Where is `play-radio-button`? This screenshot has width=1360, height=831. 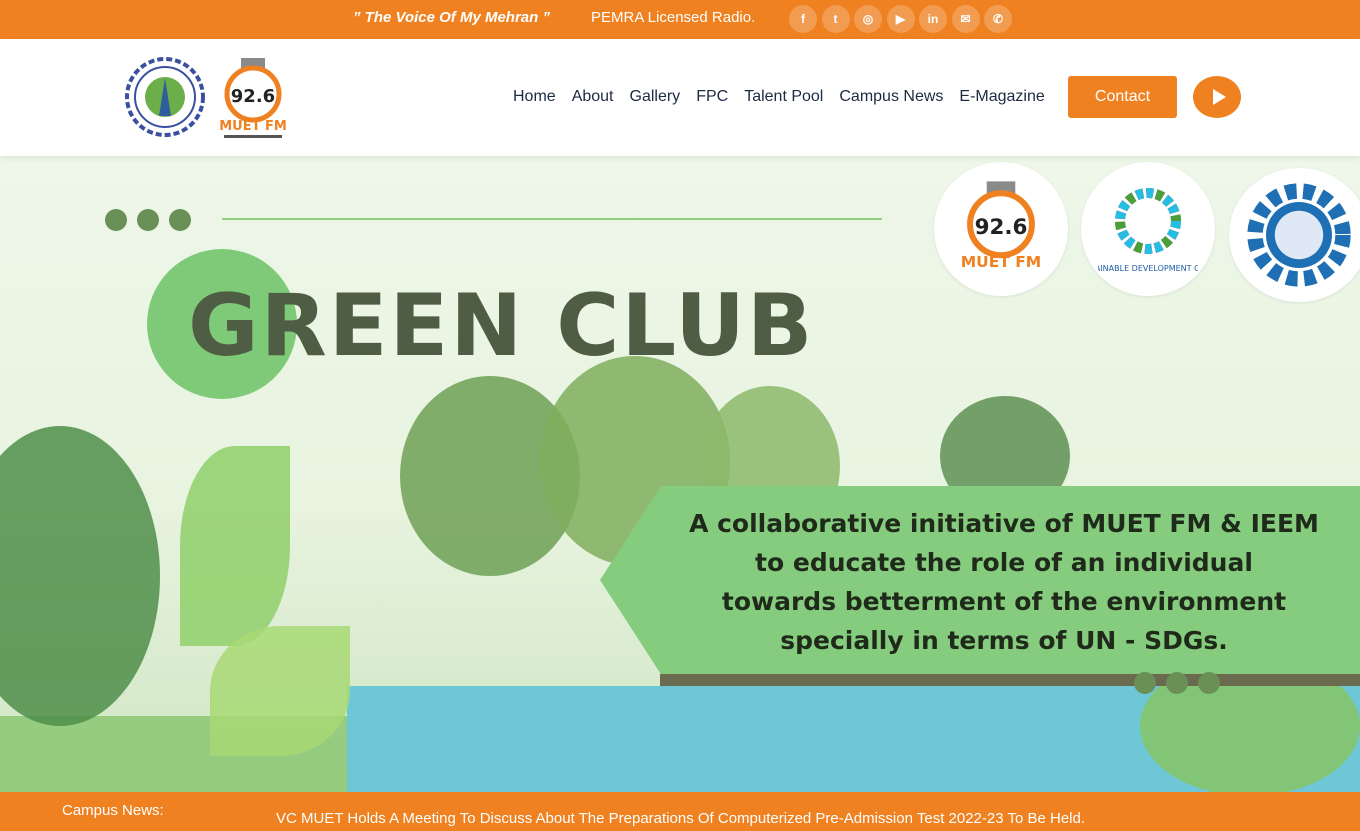 play-radio-button is located at coordinates (1217, 97).